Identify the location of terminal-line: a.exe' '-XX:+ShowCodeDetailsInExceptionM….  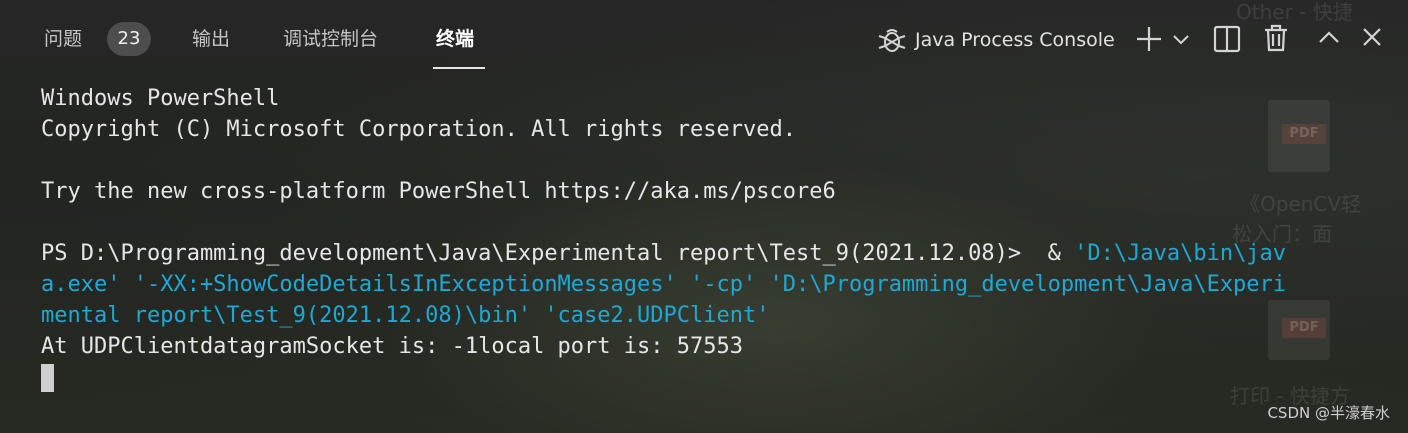
(706, 284).